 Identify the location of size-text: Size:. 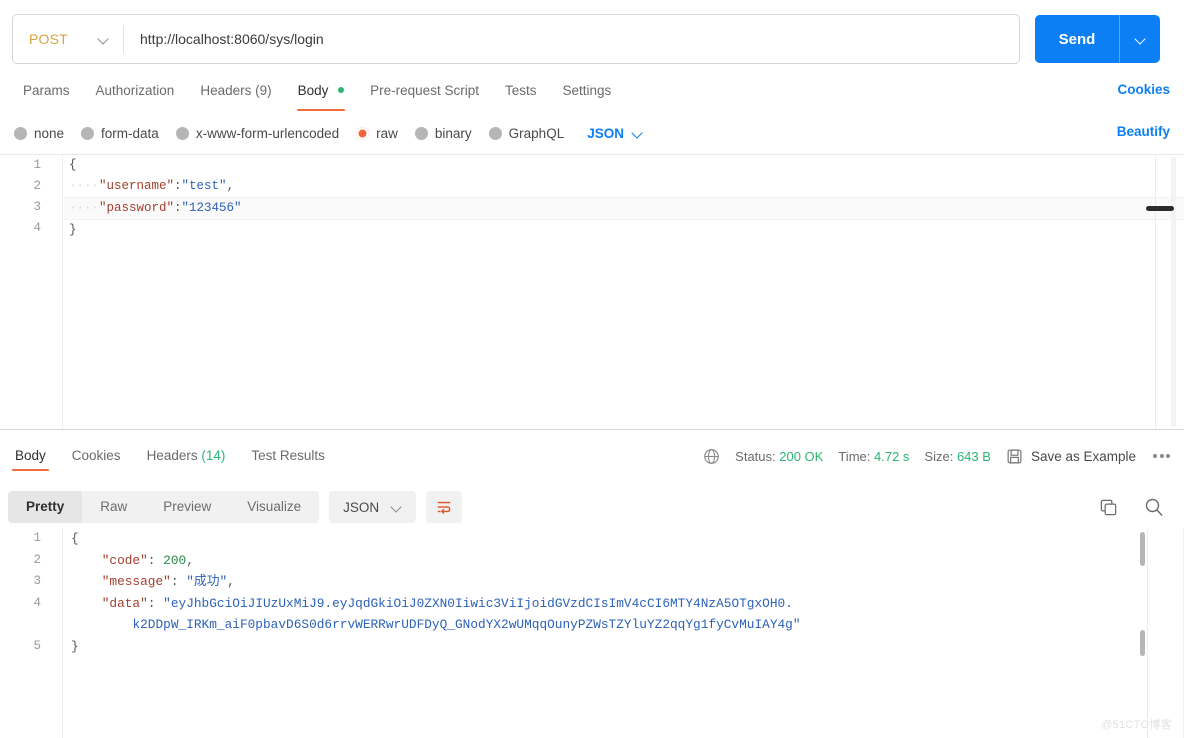
(939, 456).